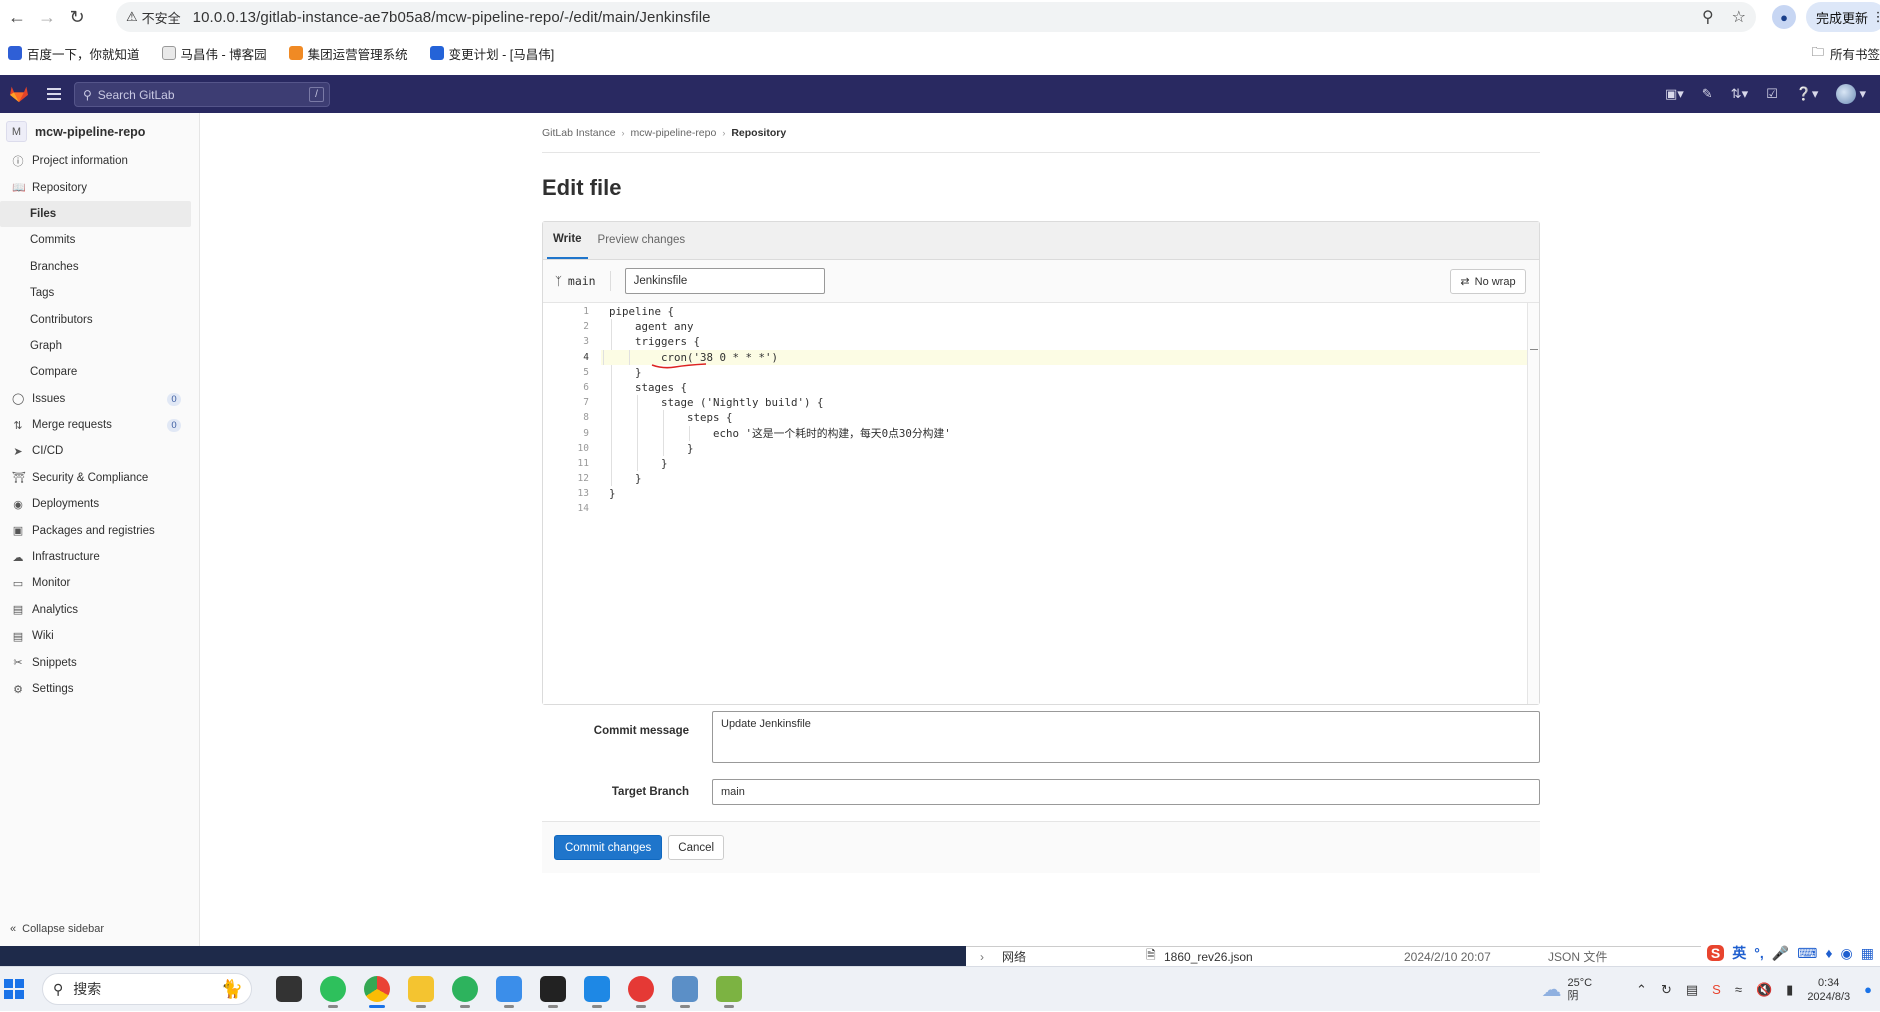 This screenshot has height=1012, width=1880. What do you see at coordinates (99, 610) in the screenshot?
I see `sidebar-item-analytics: ▤ Analytics` at bounding box center [99, 610].